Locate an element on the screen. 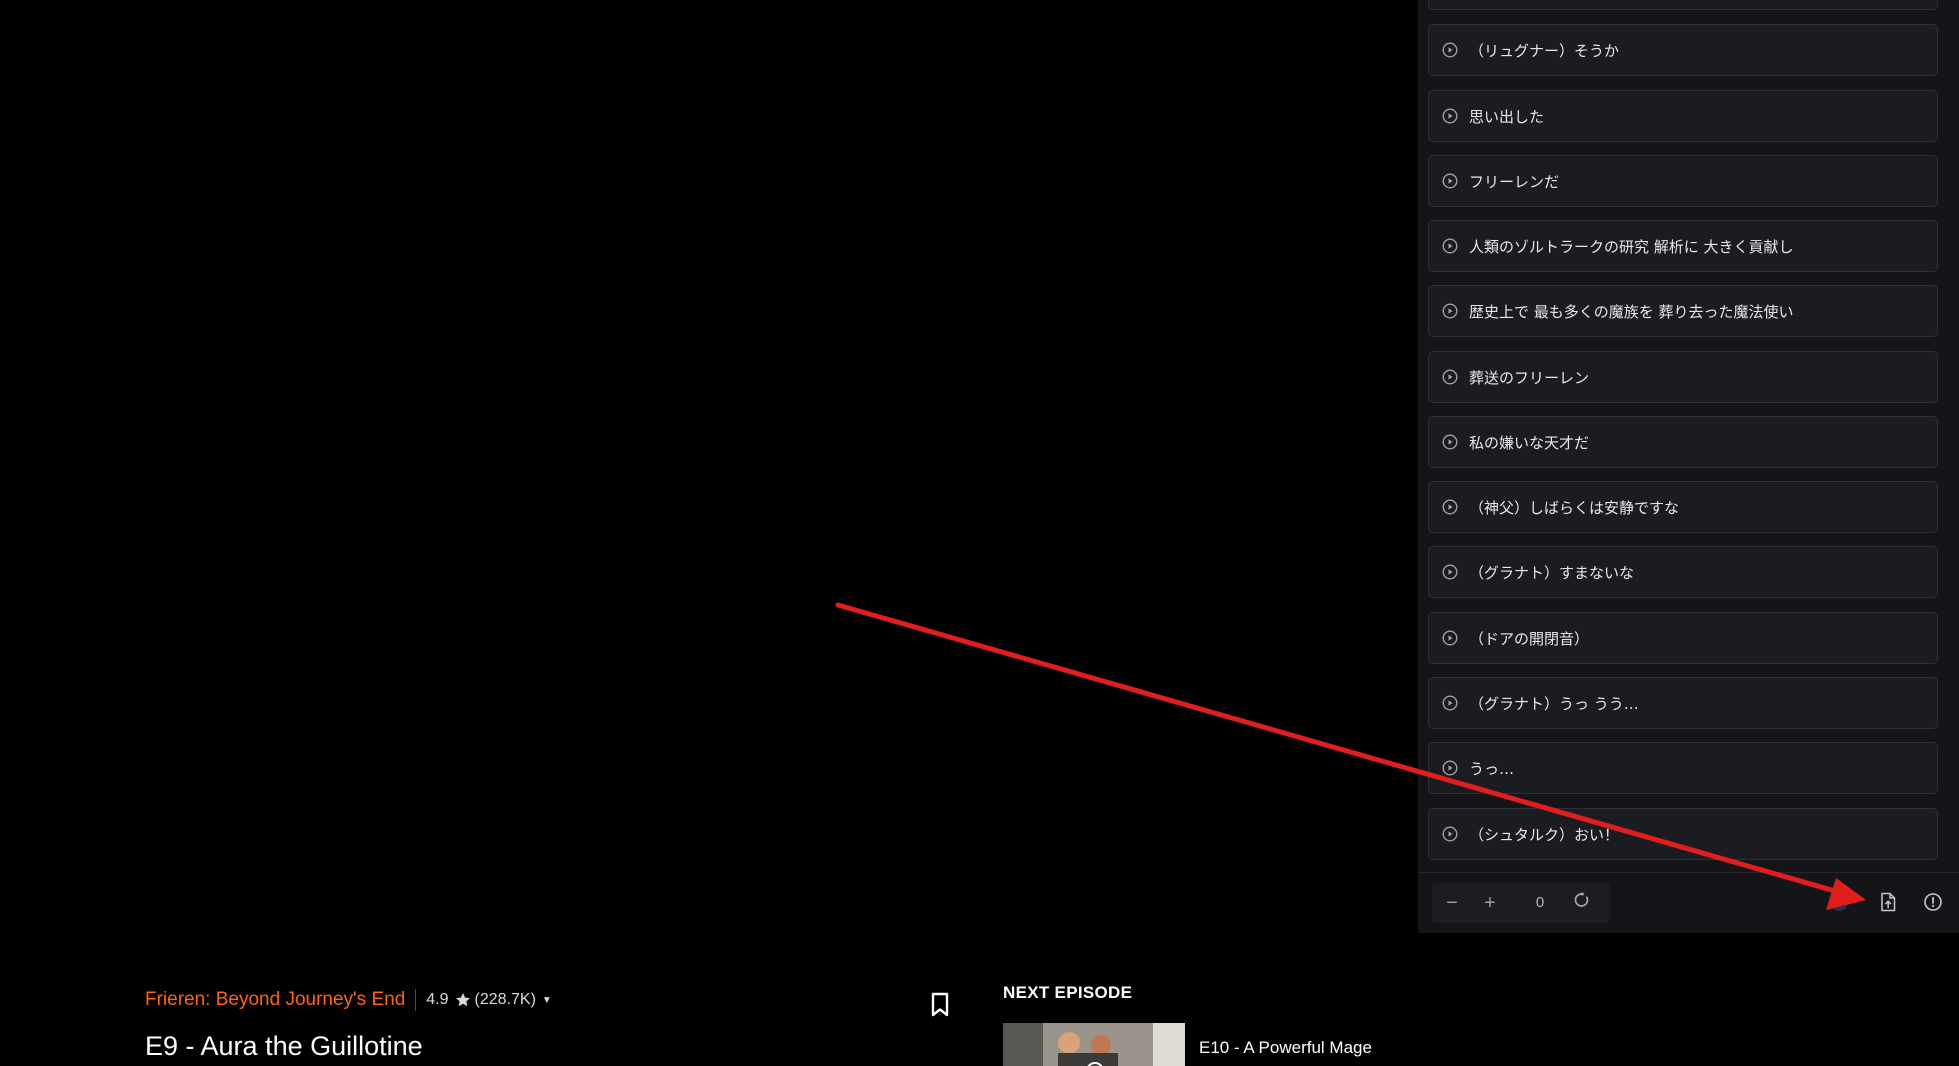 Image resolution: width=1959 pixels, height=1066 pixels. reset-icon is located at coordinates (1582, 903).